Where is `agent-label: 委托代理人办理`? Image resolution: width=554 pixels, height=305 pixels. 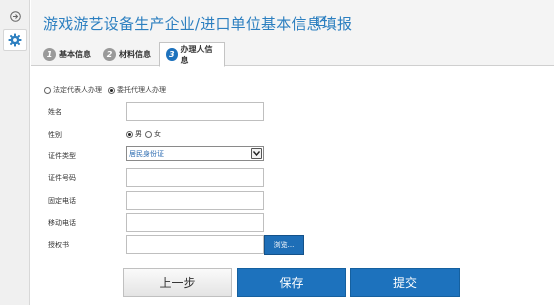
agent-label: 委托代理人办理 is located at coordinates (141, 90).